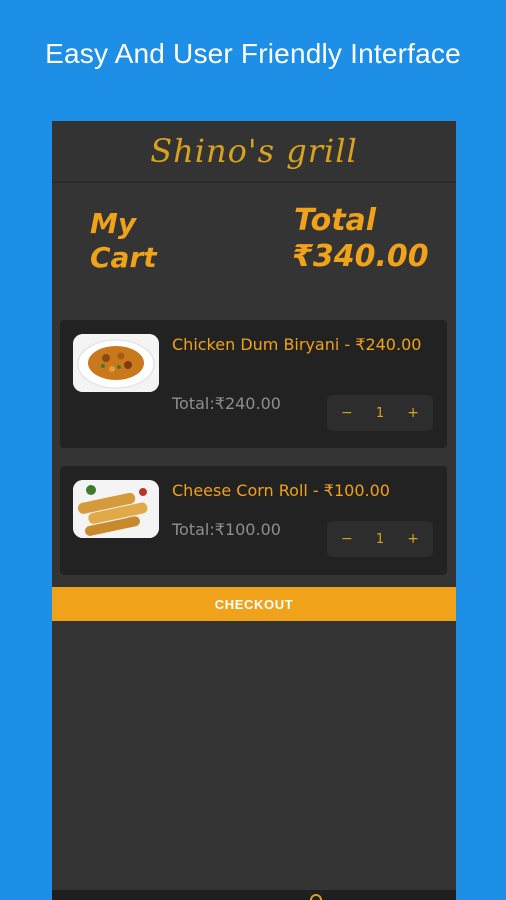 This screenshot has width=506, height=900. What do you see at coordinates (123, 257) in the screenshot?
I see `cart-title-line2: Cart` at bounding box center [123, 257].